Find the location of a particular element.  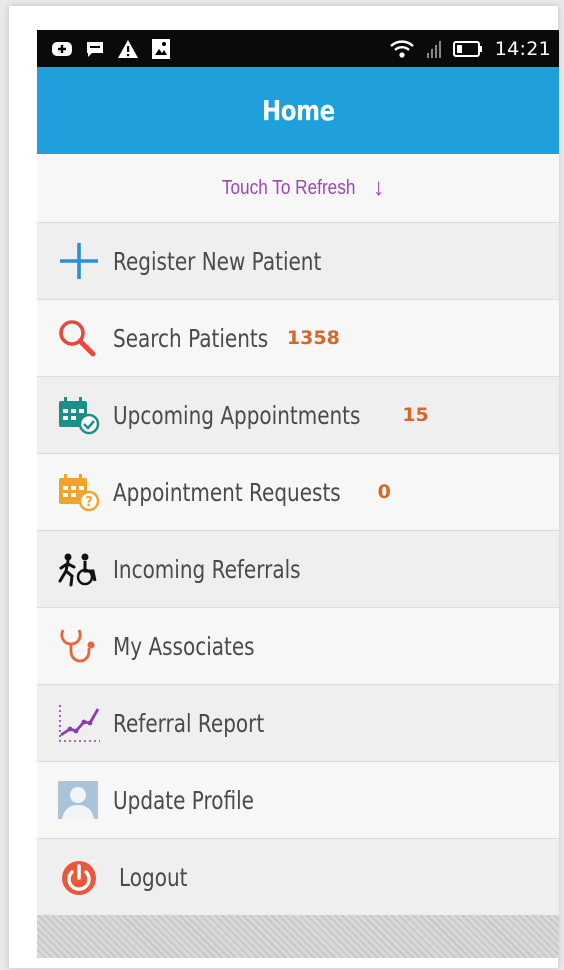

patient-count-badge: 1358 is located at coordinates (313, 338).